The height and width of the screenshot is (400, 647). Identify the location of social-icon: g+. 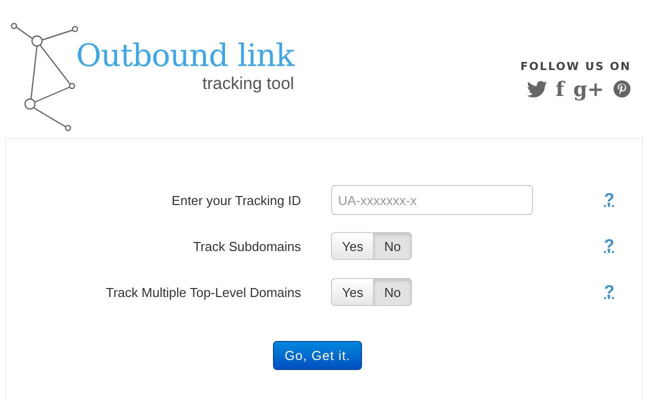
(588, 89).